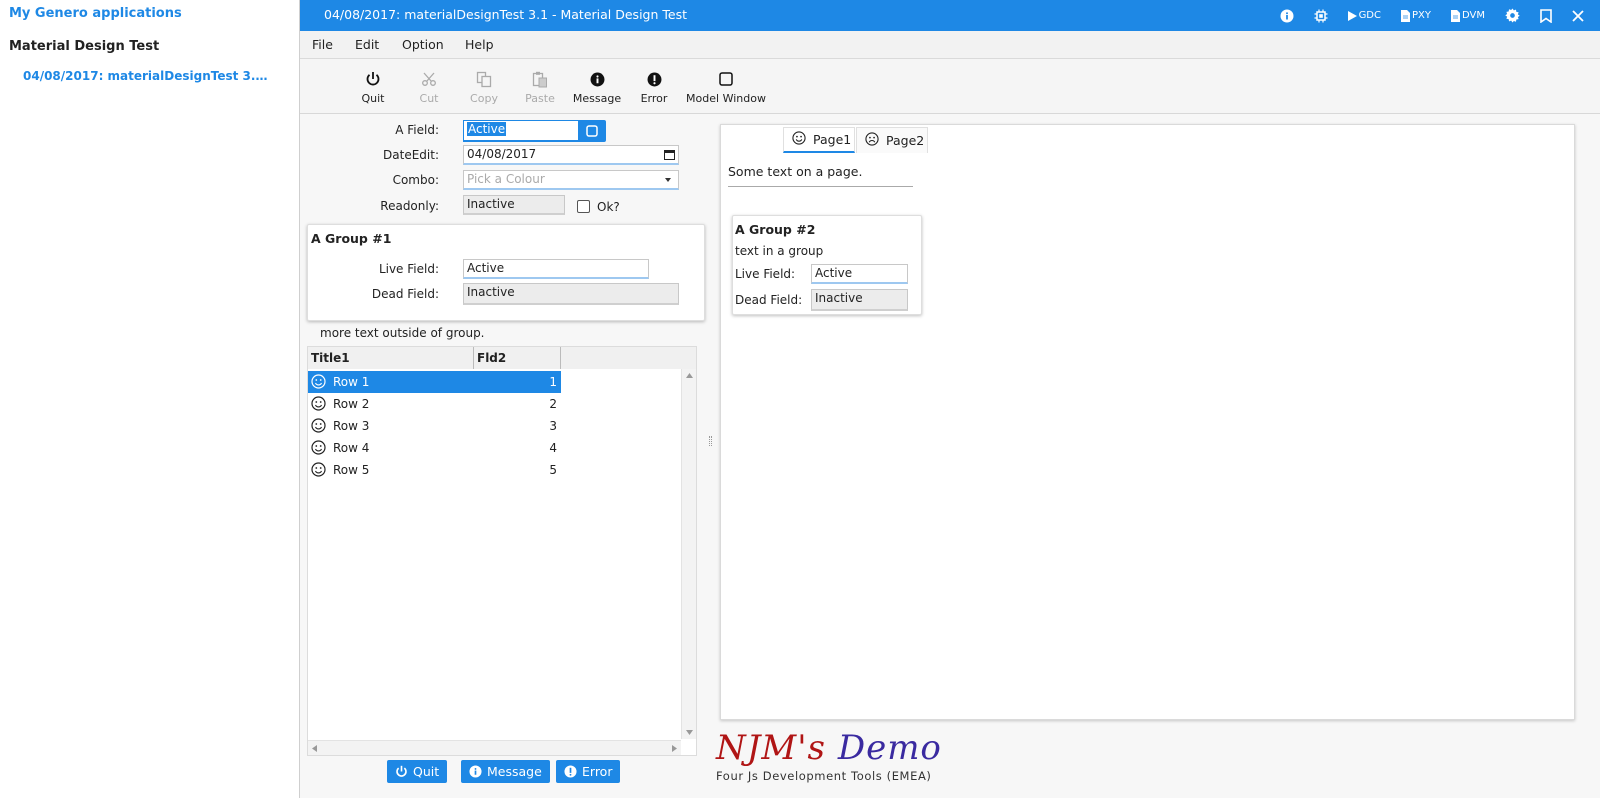 The width and height of the screenshot is (1600, 798). I want to click on frown-icon, so click(872, 140).